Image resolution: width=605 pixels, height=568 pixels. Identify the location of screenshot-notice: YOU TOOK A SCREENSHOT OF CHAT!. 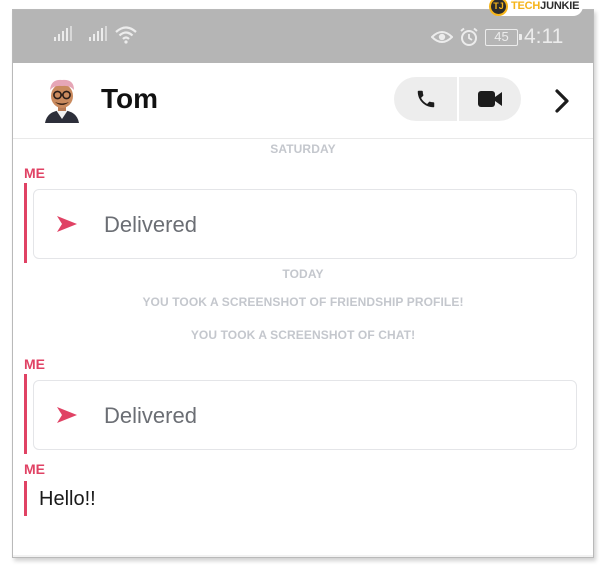
(303, 335).